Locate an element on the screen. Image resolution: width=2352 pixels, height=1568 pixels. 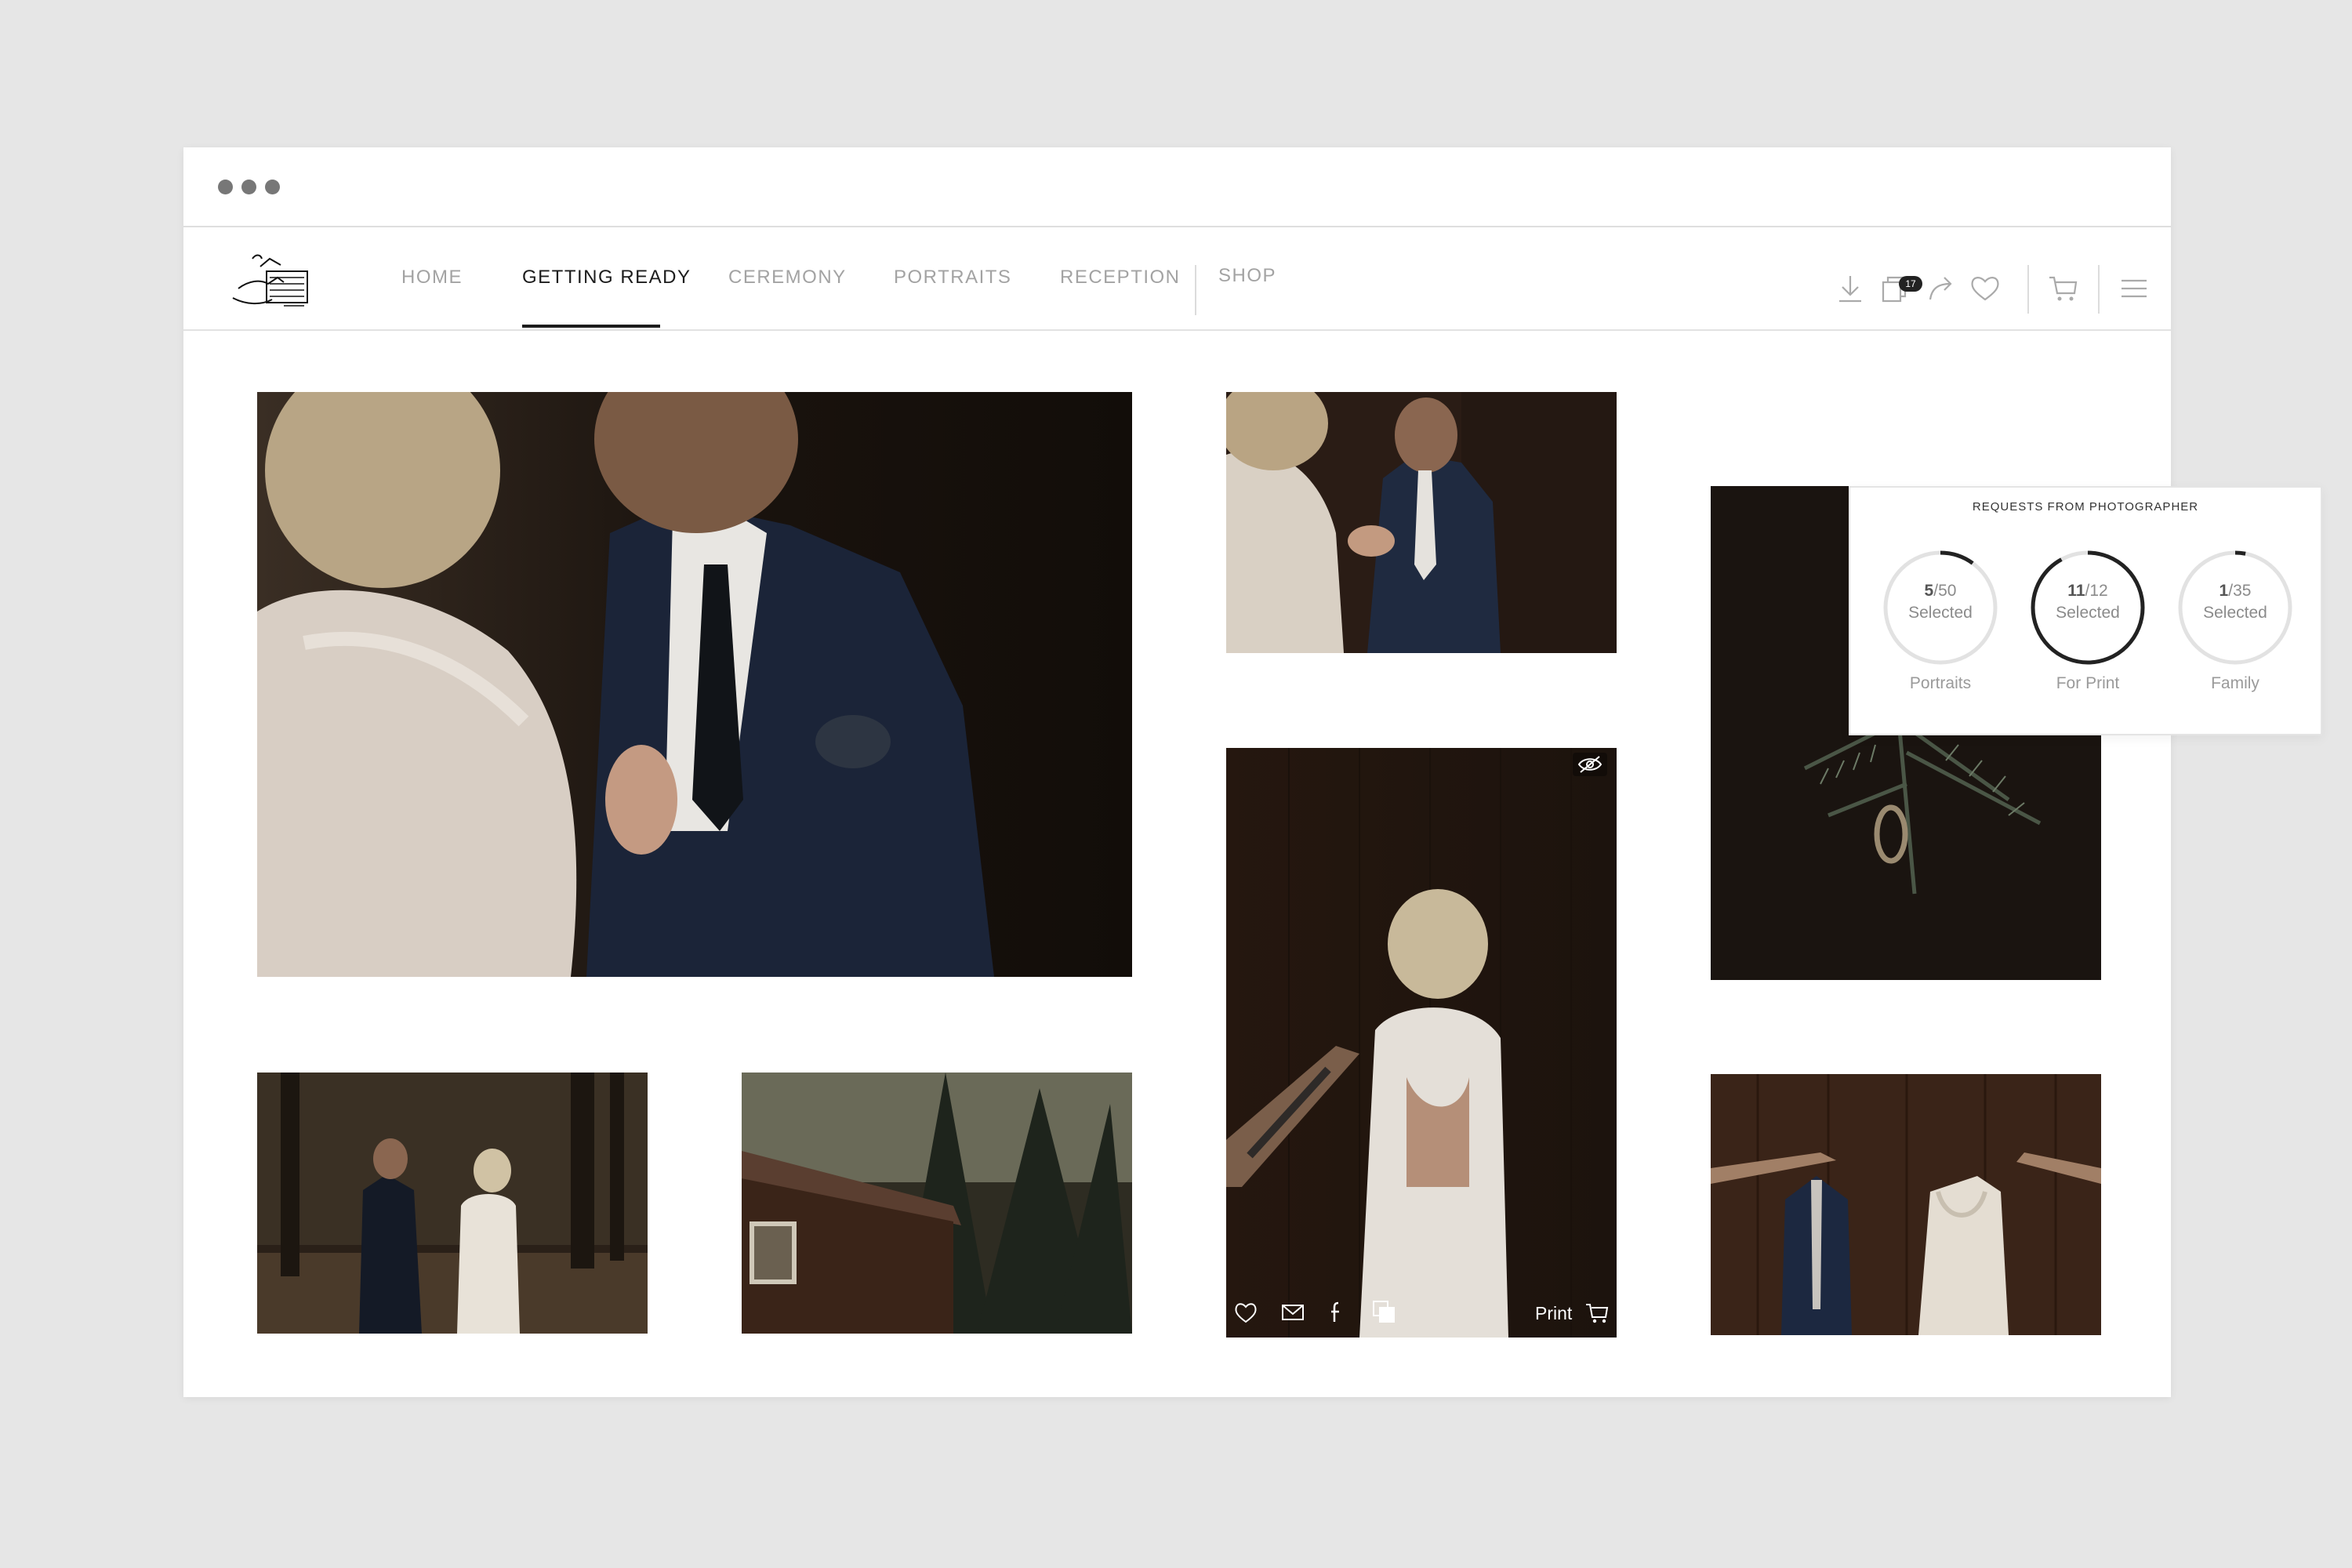
active-tab-indicator is located at coordinates (591, 326).